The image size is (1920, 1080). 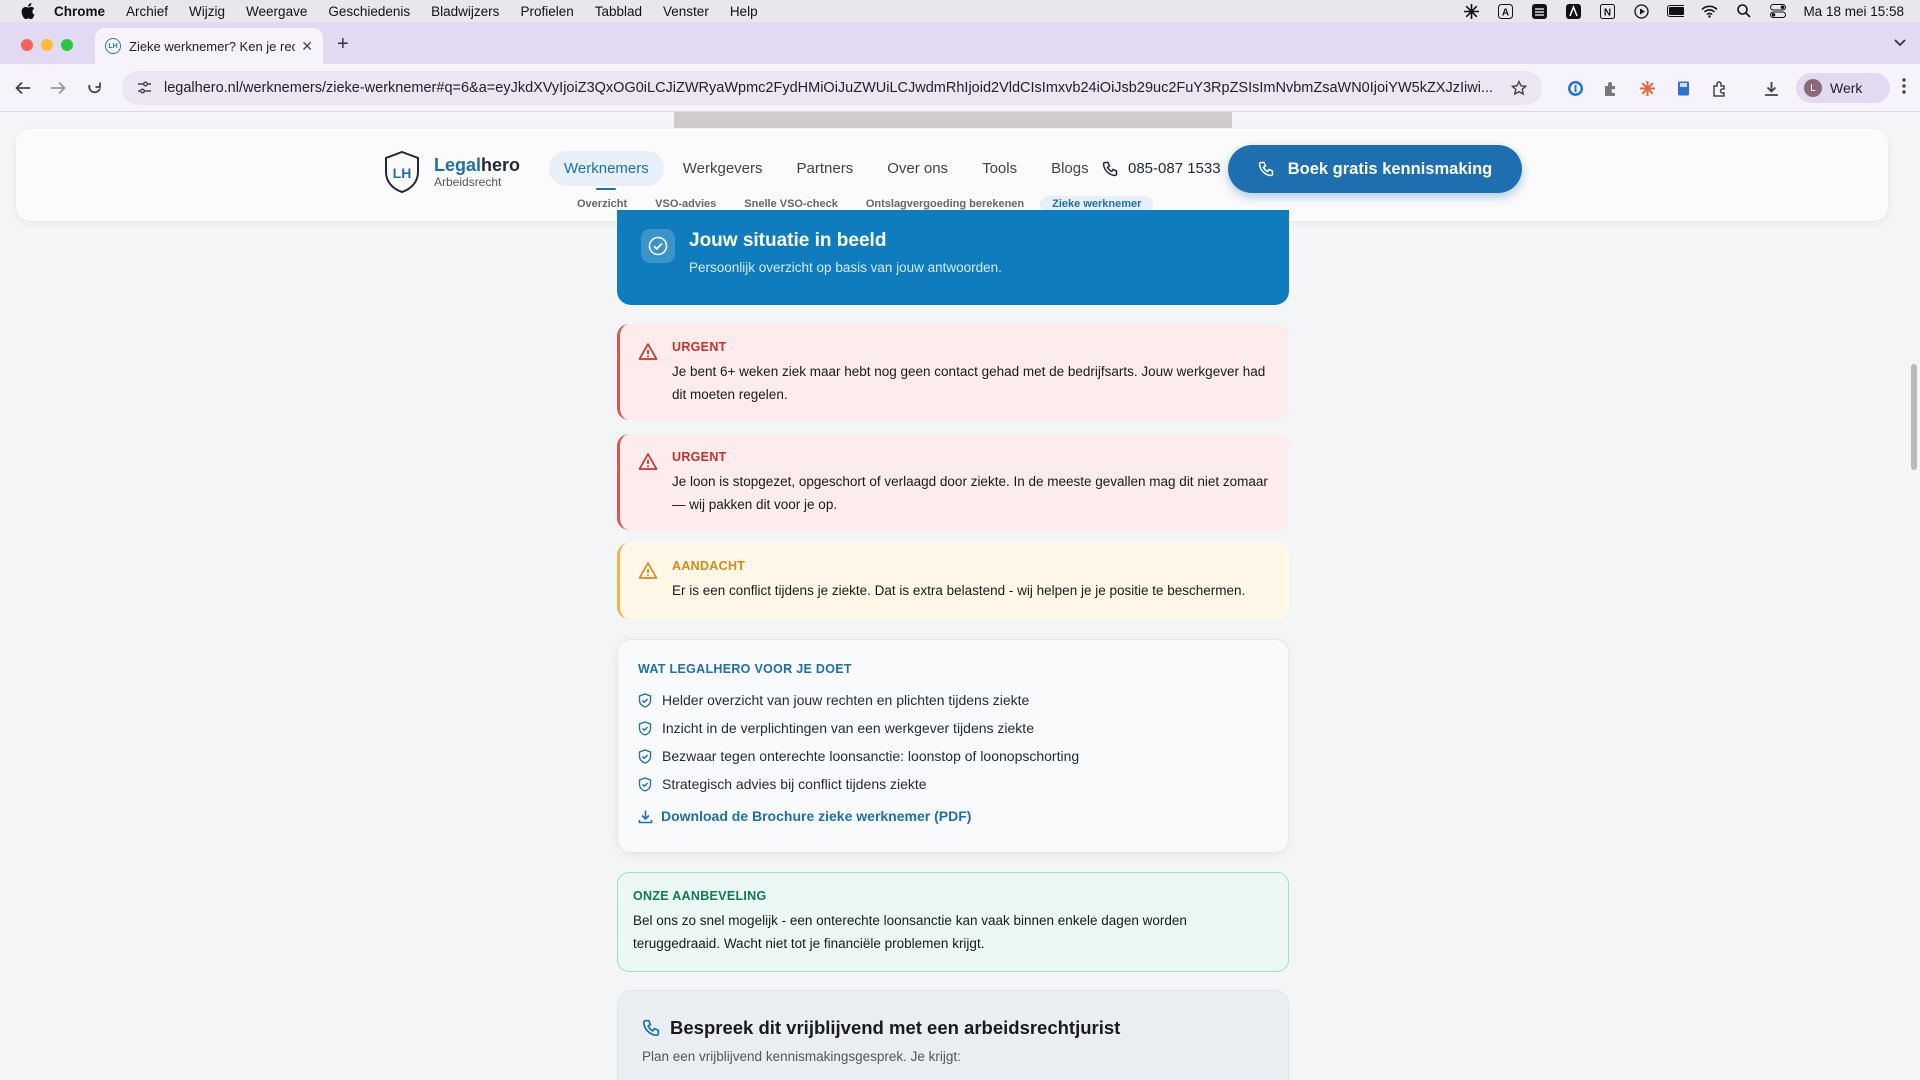 What do you see at coordinates (723, 168) in the screenshot?
I see `nav-werkgevers: Werkgevers` at bounding box center [723, 168].